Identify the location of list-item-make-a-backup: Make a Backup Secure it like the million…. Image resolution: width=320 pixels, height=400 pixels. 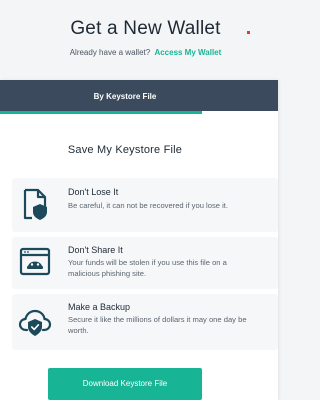
(145, 322).